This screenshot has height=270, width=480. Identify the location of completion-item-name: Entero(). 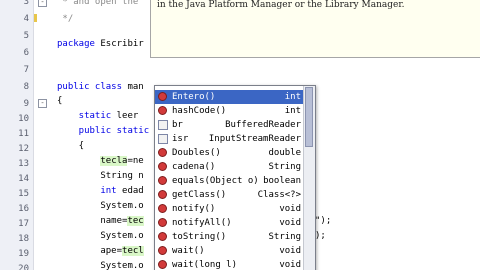
(194, 97).